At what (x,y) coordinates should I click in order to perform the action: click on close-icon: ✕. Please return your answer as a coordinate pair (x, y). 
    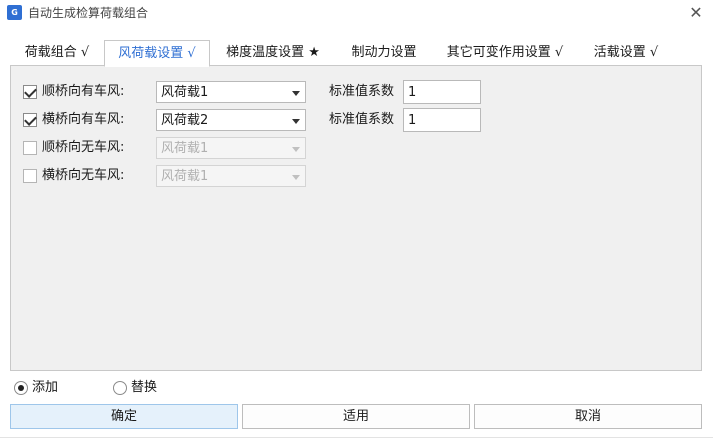
    Looking at the image, I should click on (696, 13).